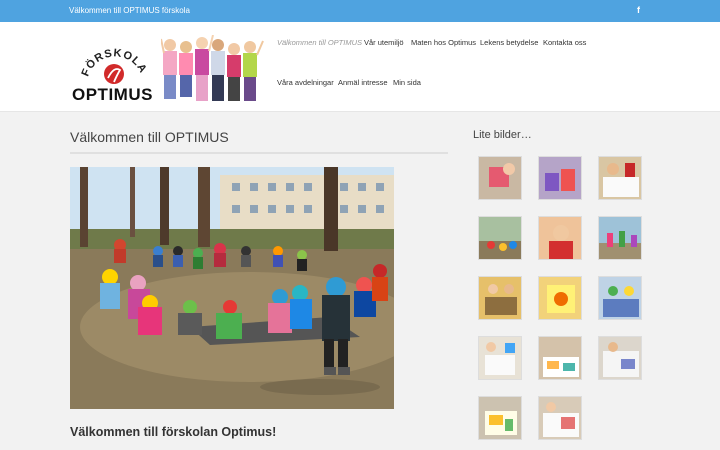 Image resolution: width=720 pixels, height=450 pixels. What do you see at coordinates (319, 42) in the screenshot?
I see `nav-item-valkommen: Välkommen till OPTIMUS` at bounding box center [319, 42].